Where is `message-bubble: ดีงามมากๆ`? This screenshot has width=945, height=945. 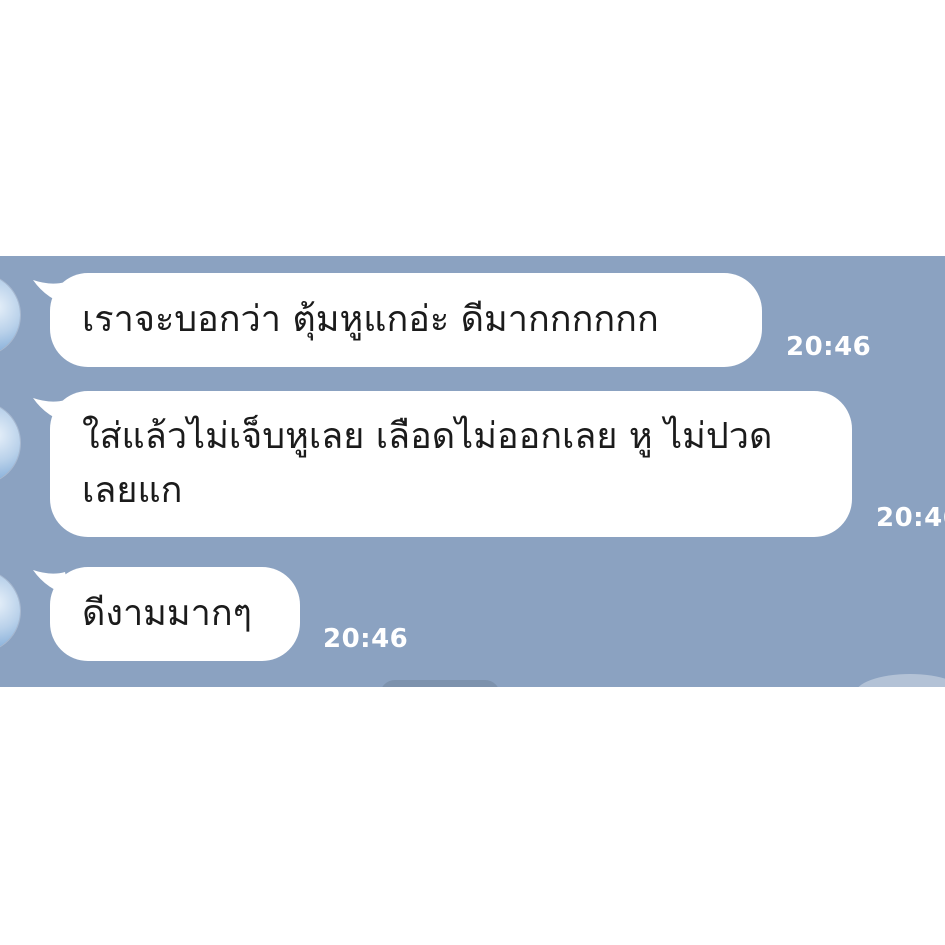
message-bubble: ดีงามมากๆ is located at coordinates (175, 614).